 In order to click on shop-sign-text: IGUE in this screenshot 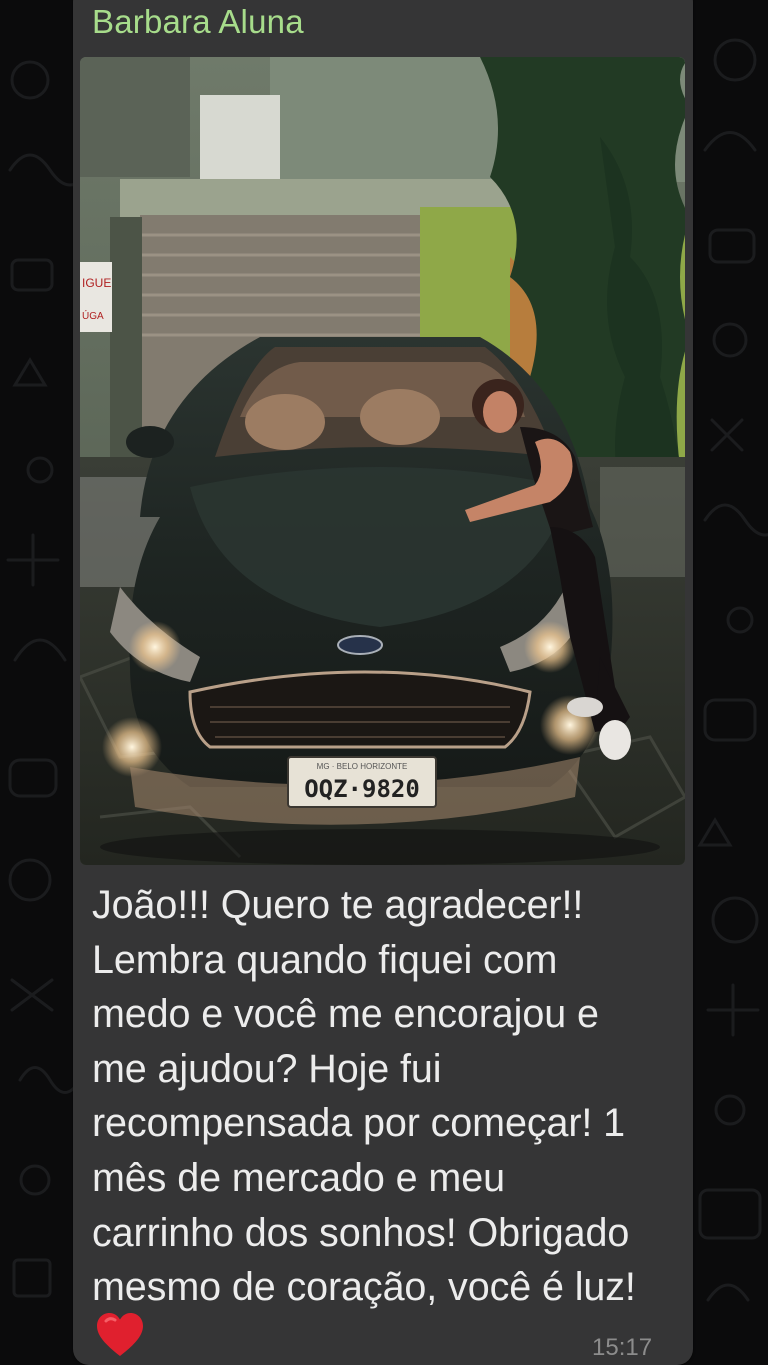, I will do `click(96, 283)`.